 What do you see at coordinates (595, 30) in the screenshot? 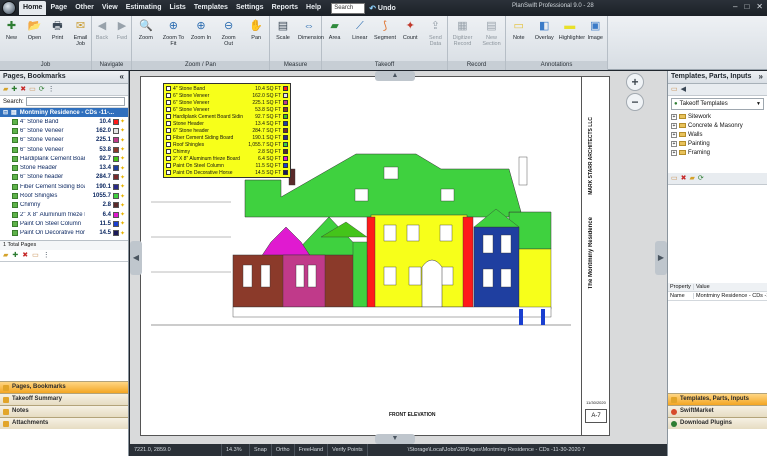
I see `image-button: ▣ Image` at bounding box center [595, 30].